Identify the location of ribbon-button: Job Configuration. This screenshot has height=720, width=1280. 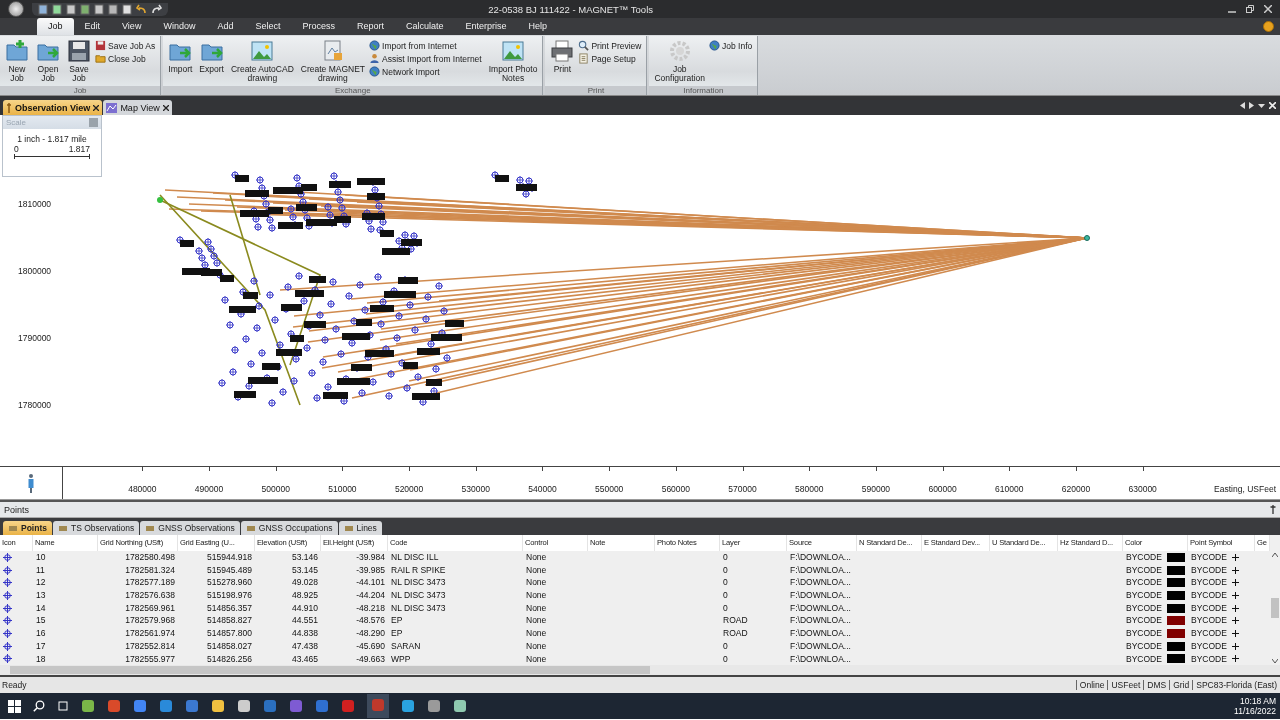
(679, 61).